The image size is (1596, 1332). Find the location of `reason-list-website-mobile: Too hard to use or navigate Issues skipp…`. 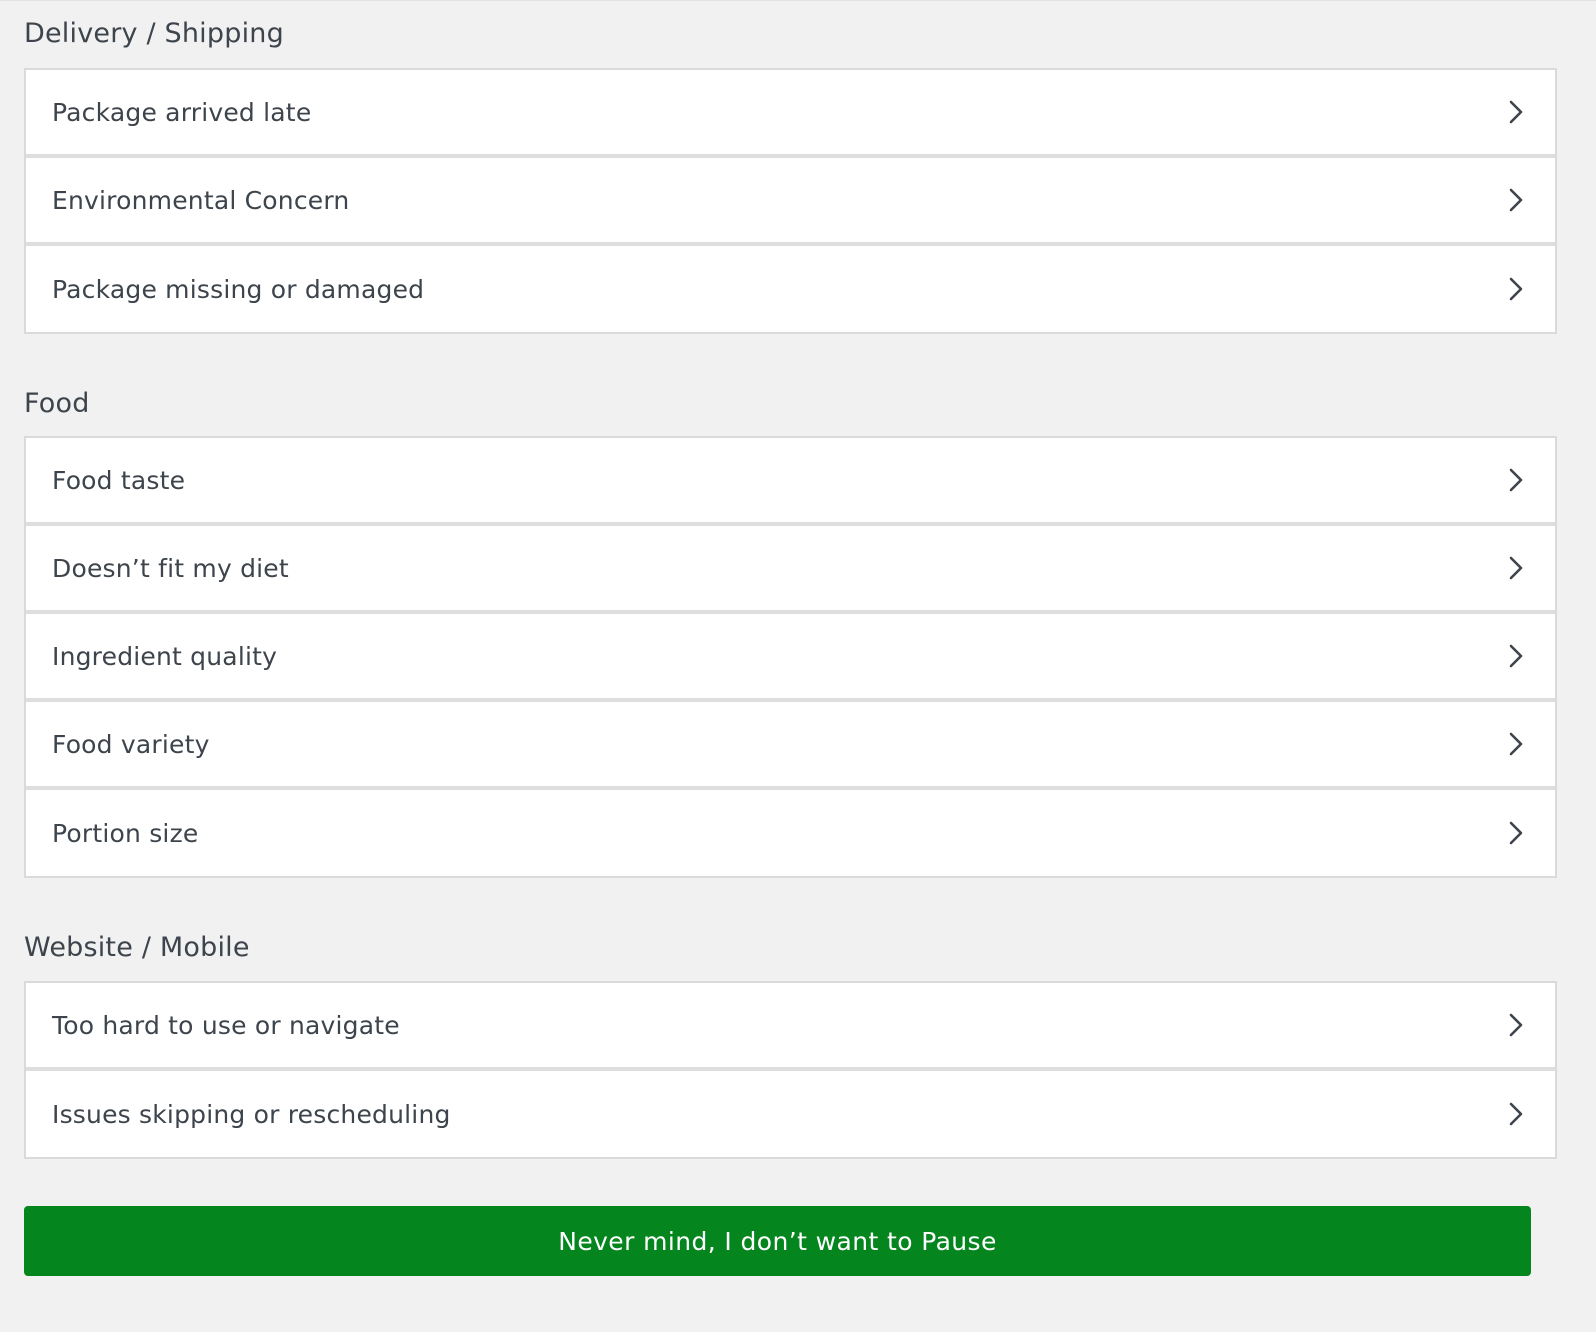

reason-list-website-mobile: Too hard to use or navigate Issues skipp… is located at coordinates (790, 1070).